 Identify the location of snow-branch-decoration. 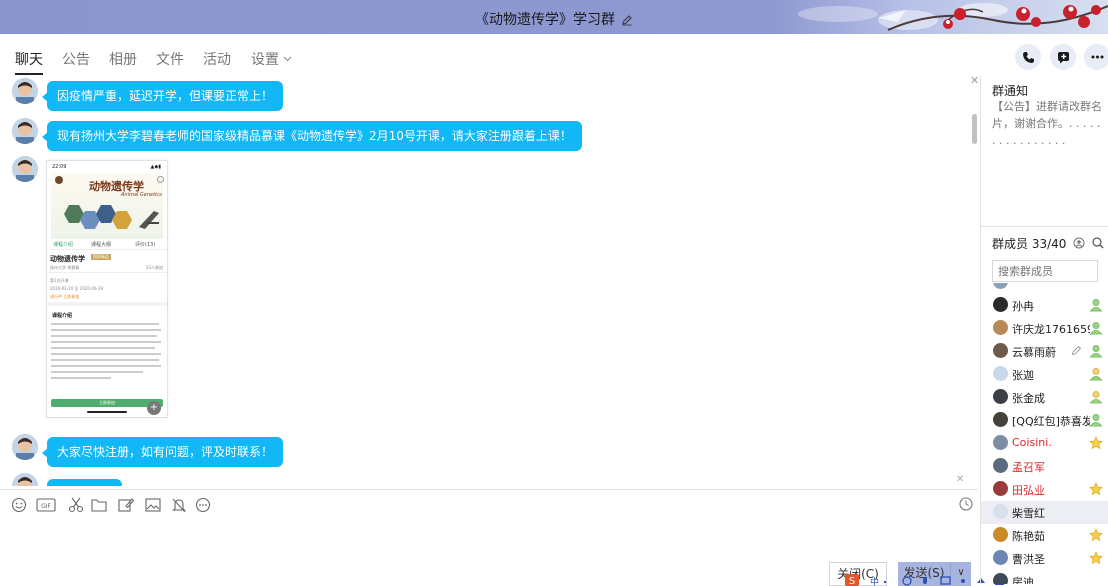
(953, 17).